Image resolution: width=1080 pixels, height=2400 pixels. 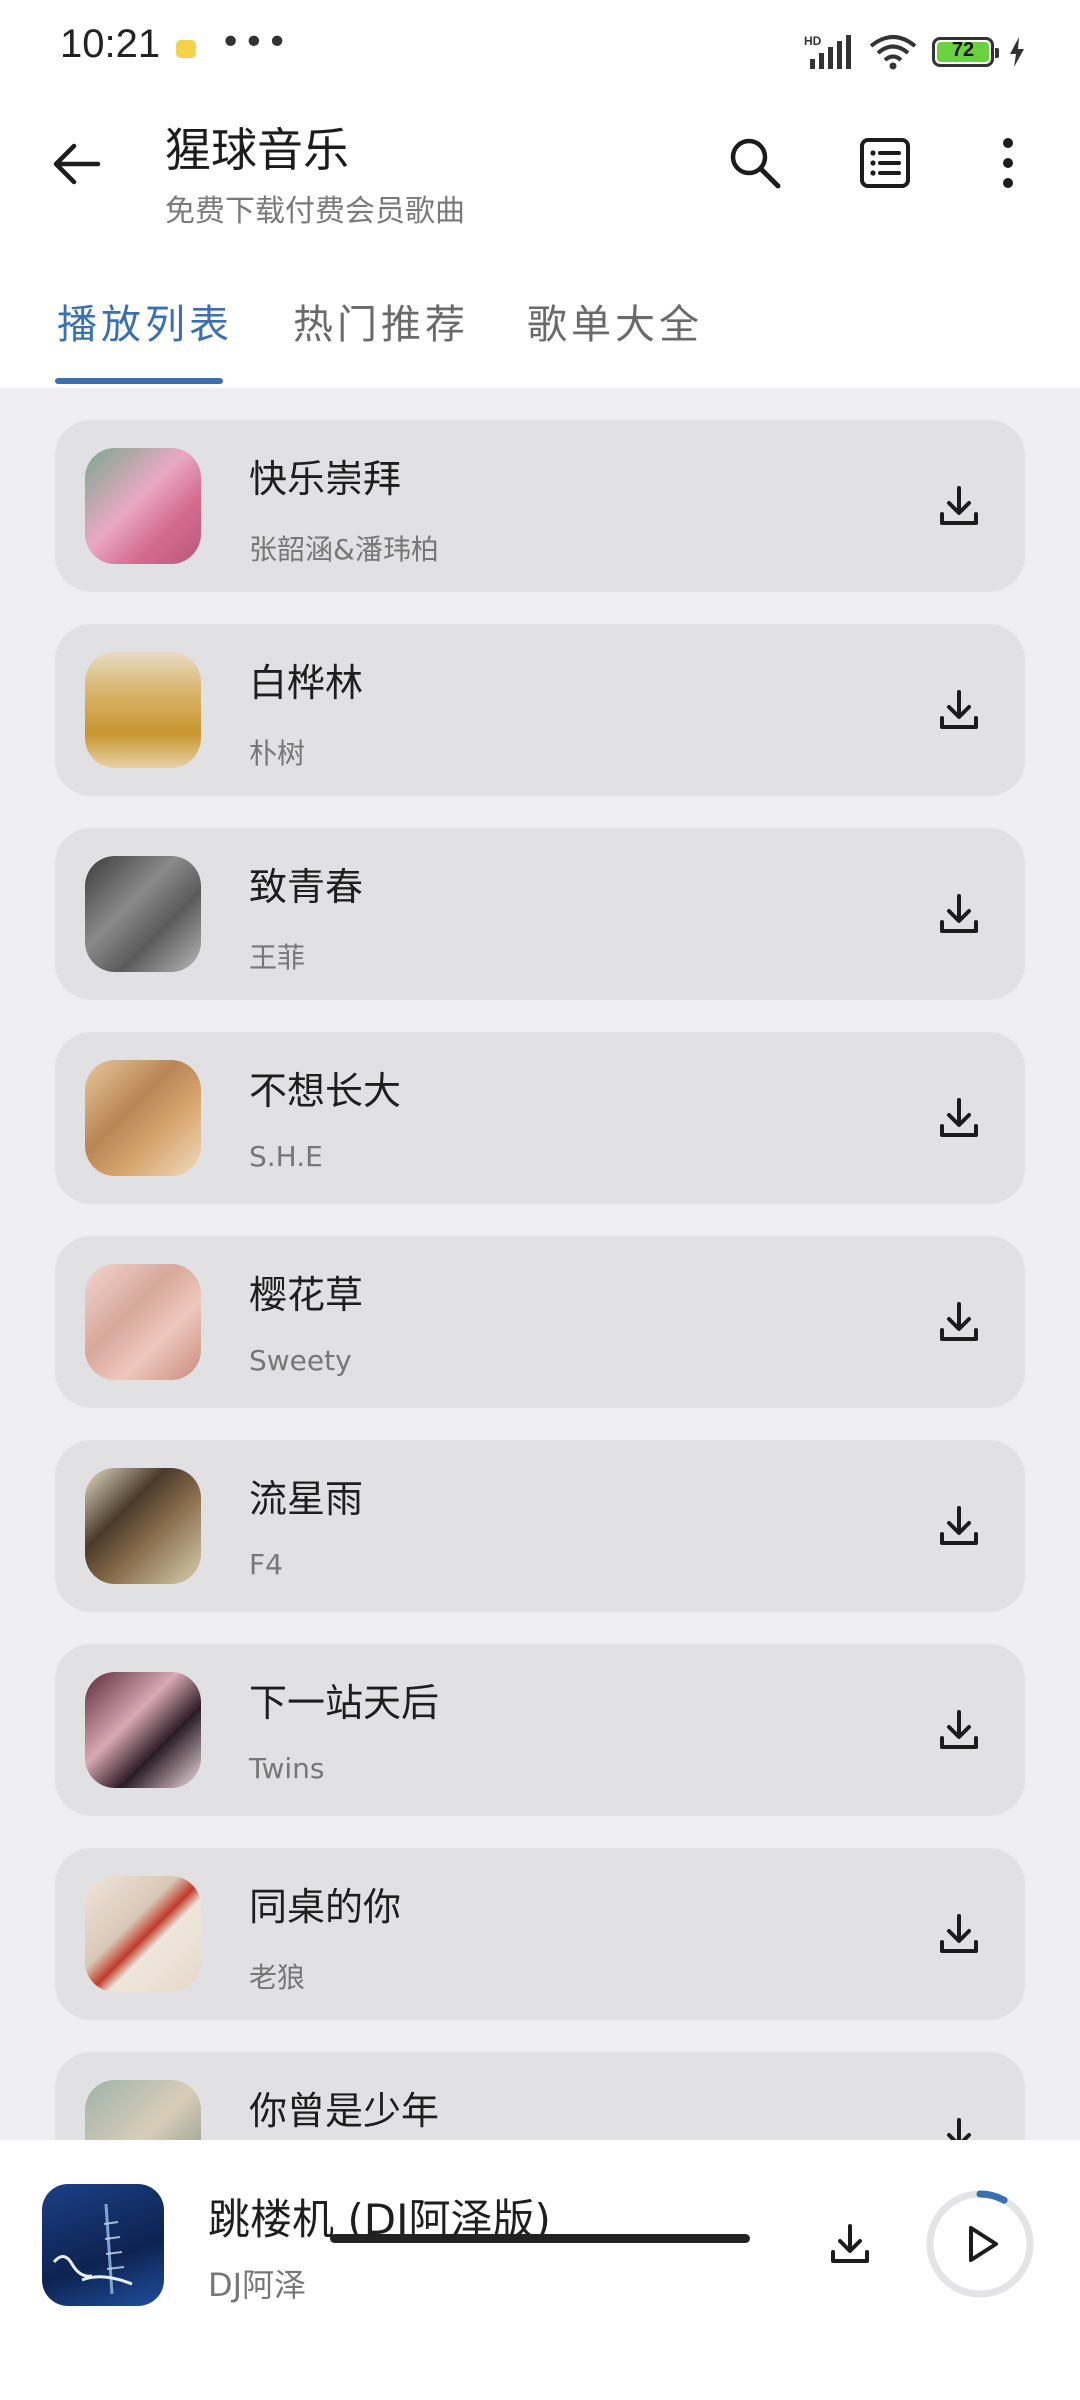 What do you see at coordinates (139, 381) in the screenshot?
I see `tab-indicator` at bounding box center [139, 381].